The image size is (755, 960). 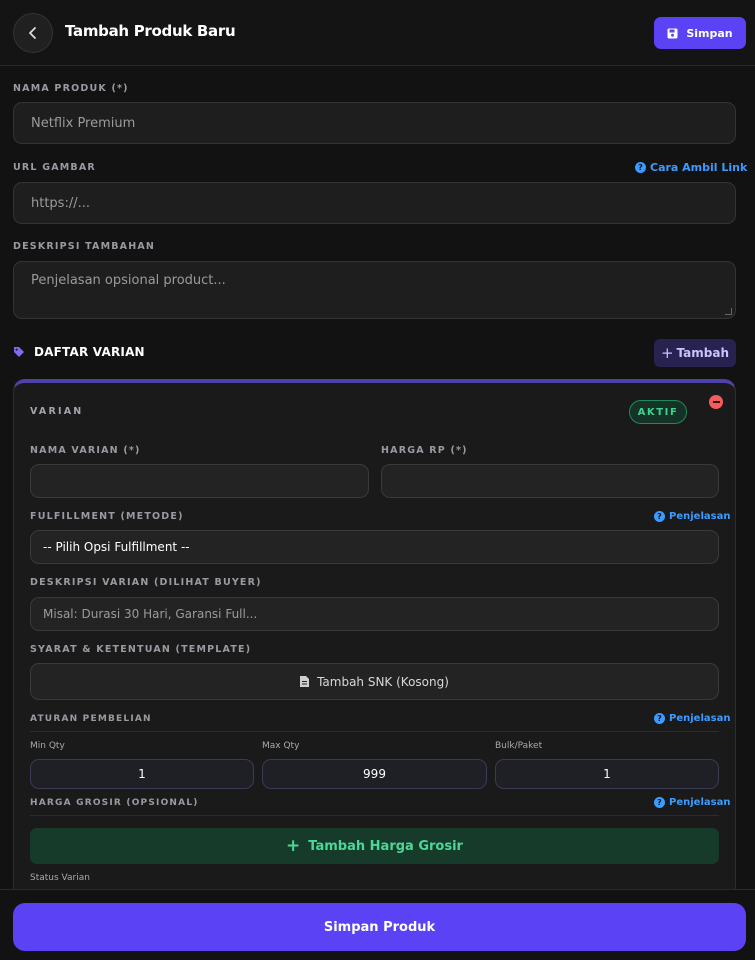 I want to click on snk-label: SYARAT & KETENTUAN (TEMPLATE), so click(x=141, y=649).